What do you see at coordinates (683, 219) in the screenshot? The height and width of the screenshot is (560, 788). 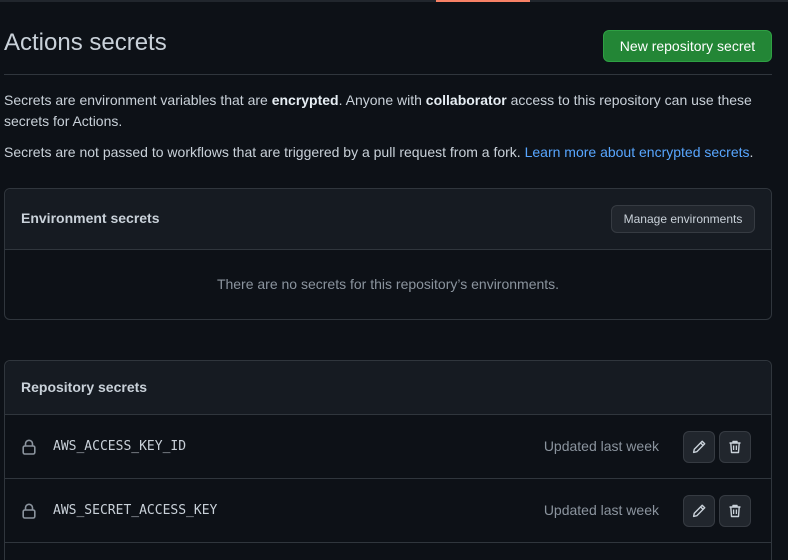 I see `manage-environments-button: Manage environments` at bounding box center [683, 219].